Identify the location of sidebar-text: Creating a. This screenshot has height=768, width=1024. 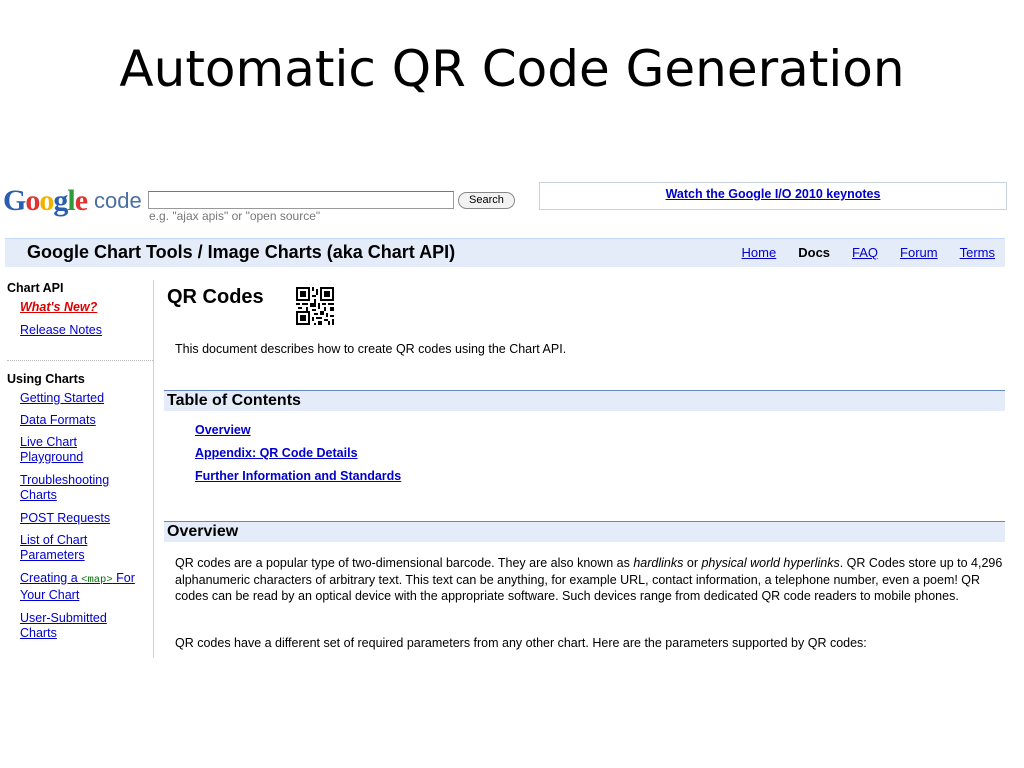
(51, 578).